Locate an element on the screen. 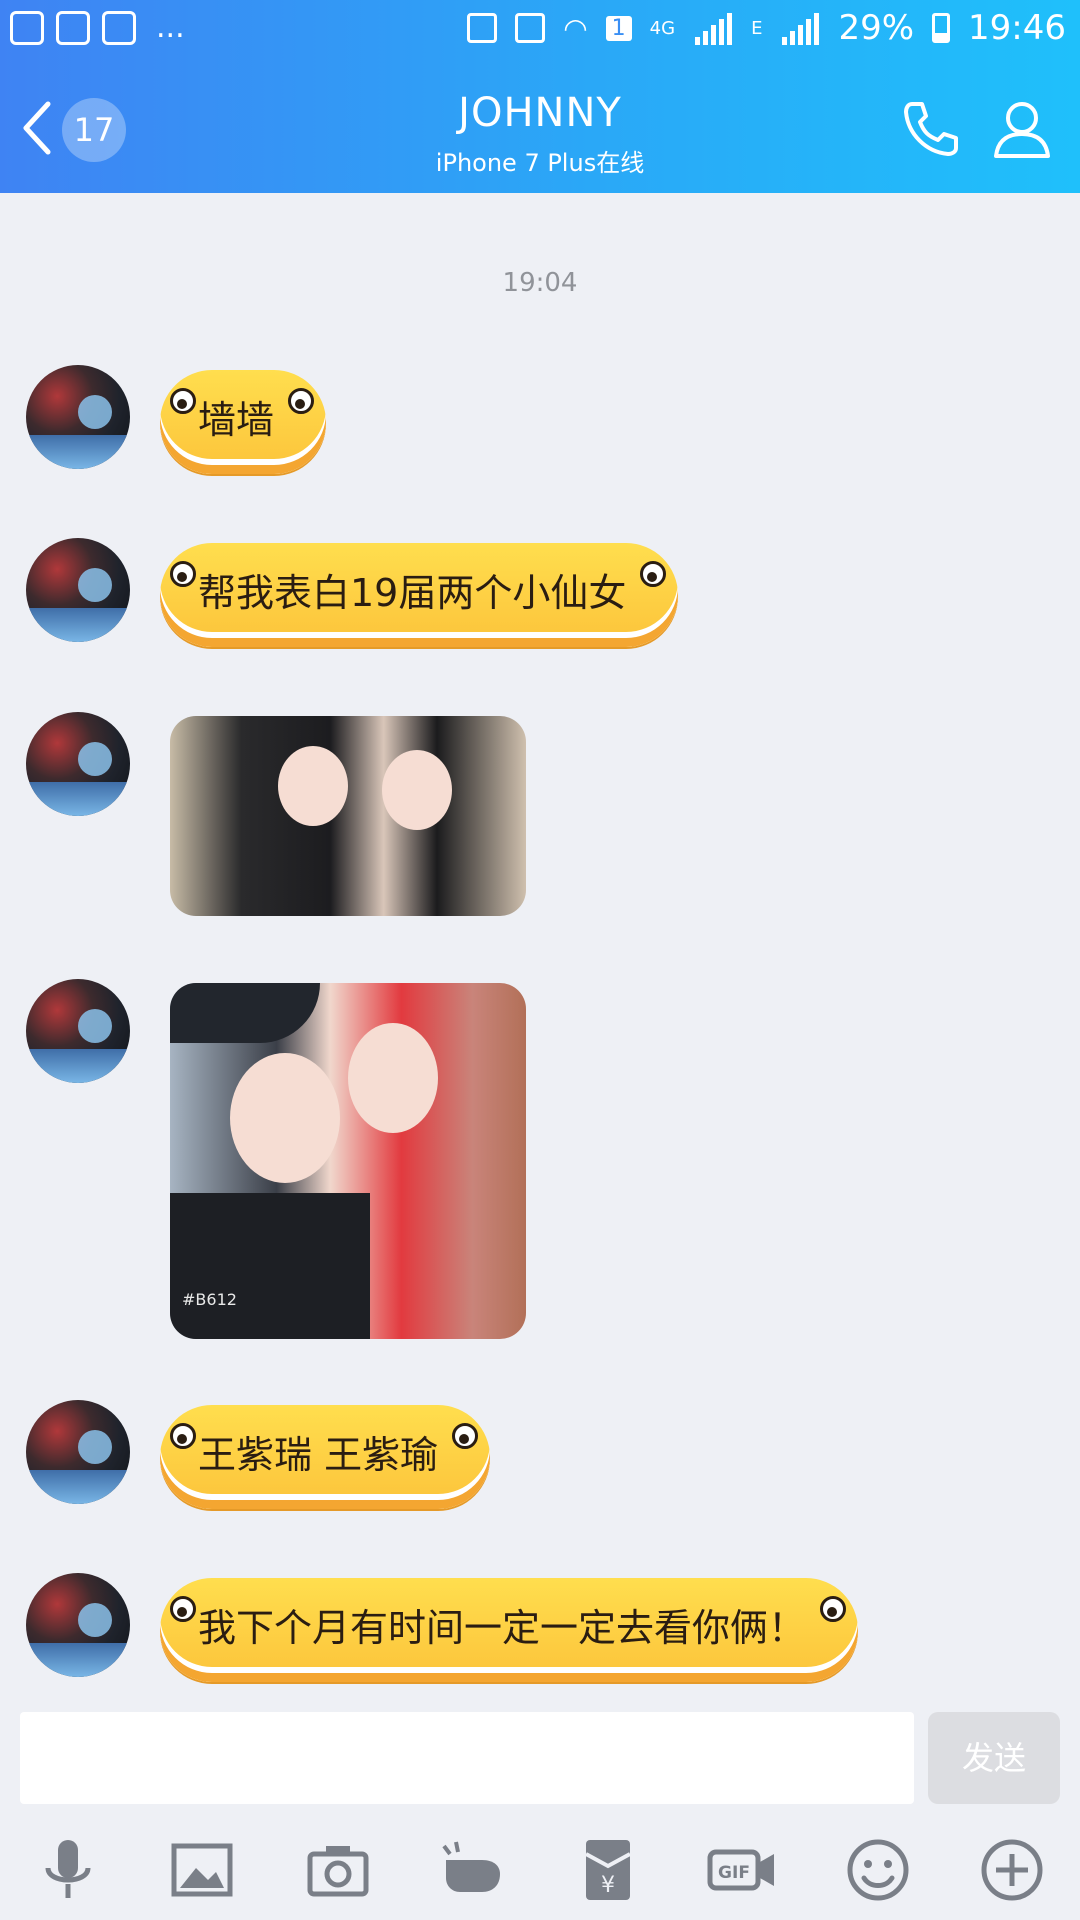 The height and width of the screenshot is (1920, 1080). image-message: #B612 is located at coordinates (348, 1161).